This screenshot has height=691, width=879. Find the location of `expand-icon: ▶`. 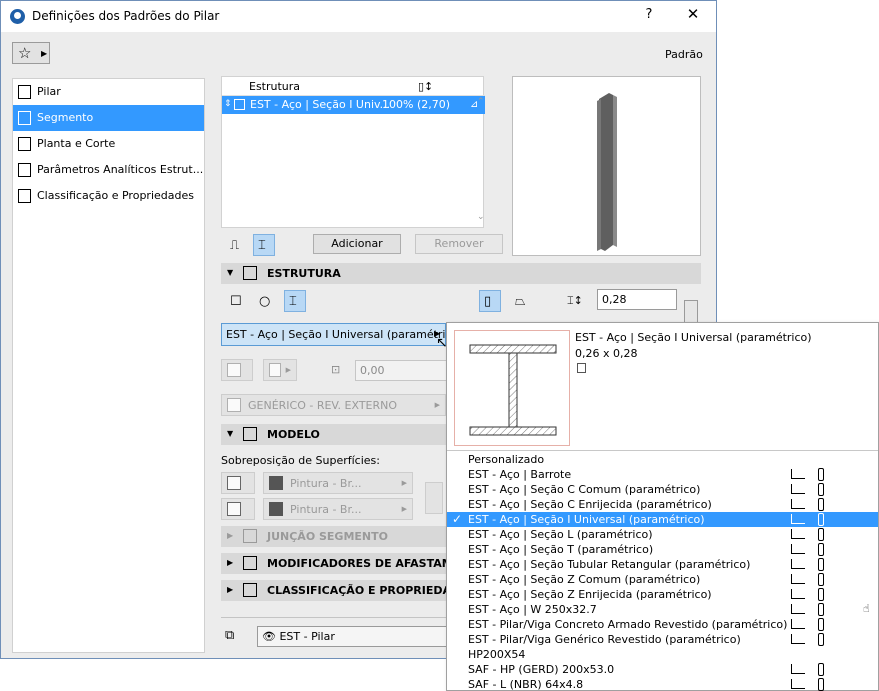

expand-icon: ▶ is located at coordinates (230, 562).